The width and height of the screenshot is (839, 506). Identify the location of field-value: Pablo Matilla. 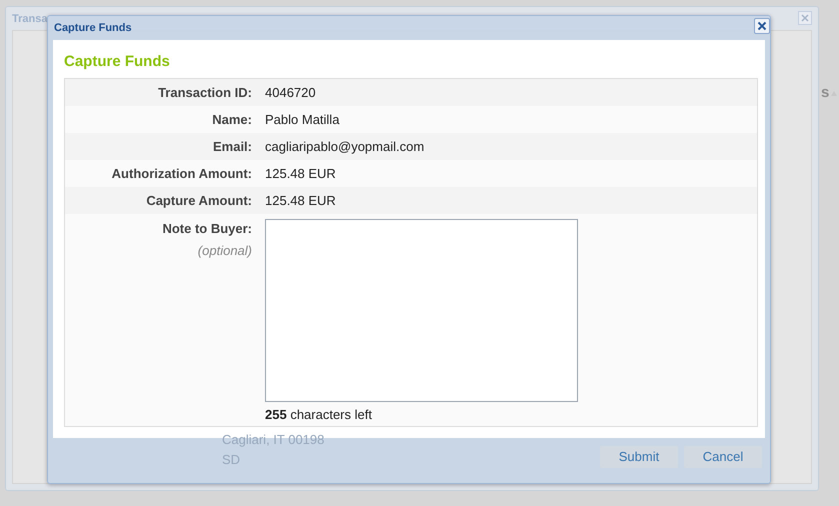
(302, 119).